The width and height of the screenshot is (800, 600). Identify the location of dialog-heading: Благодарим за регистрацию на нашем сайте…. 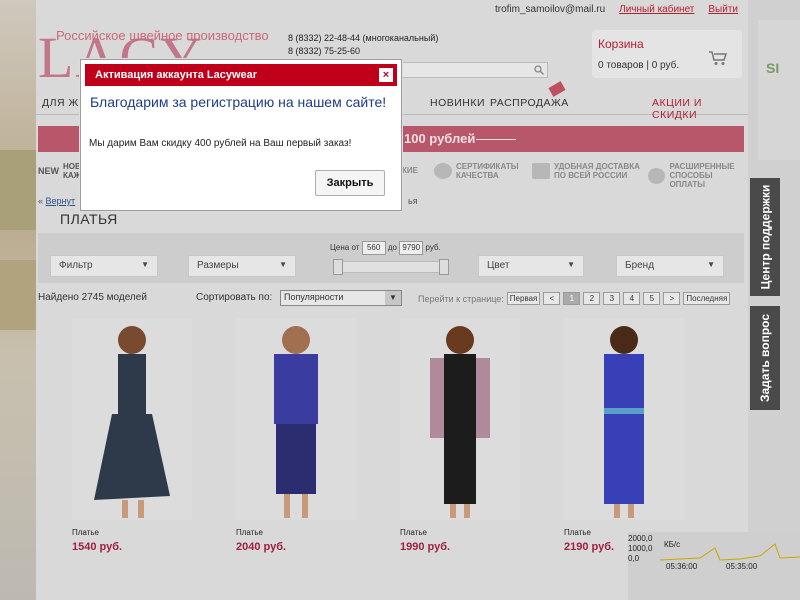
(238, 102).